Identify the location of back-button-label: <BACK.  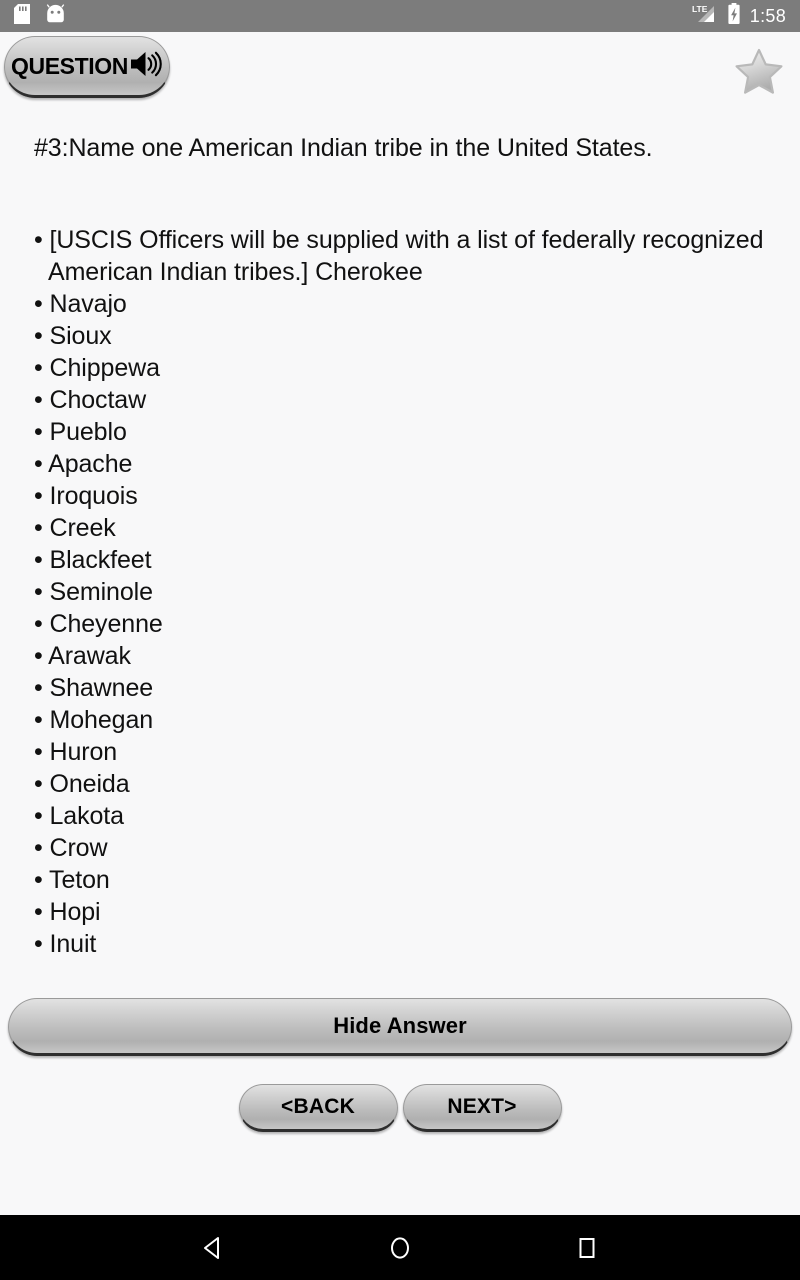
(318, 1106).